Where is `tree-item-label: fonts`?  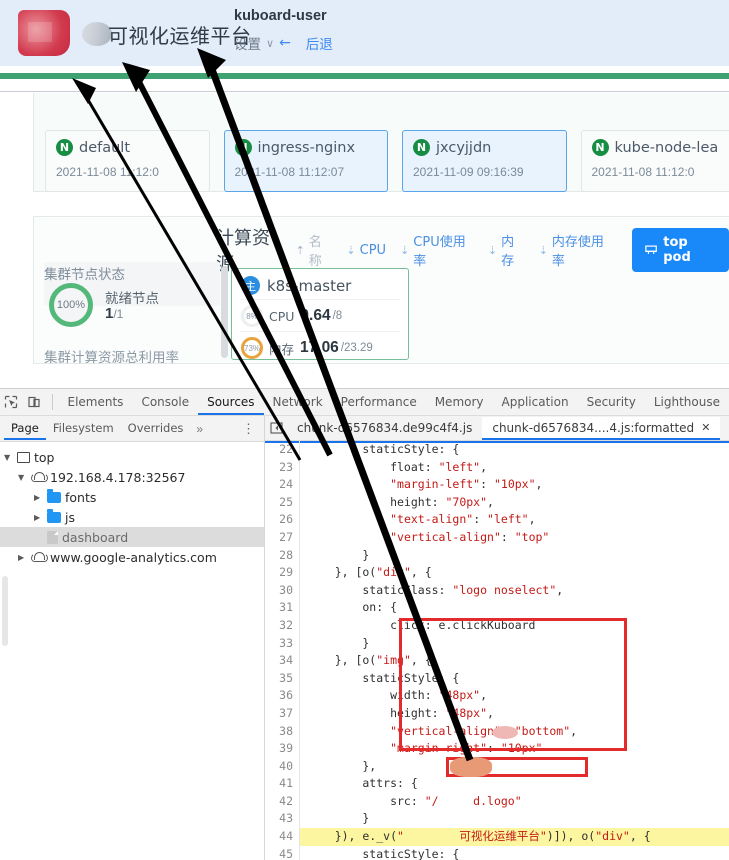
tree-item-label: fonts is located at coordinates (81, 497).